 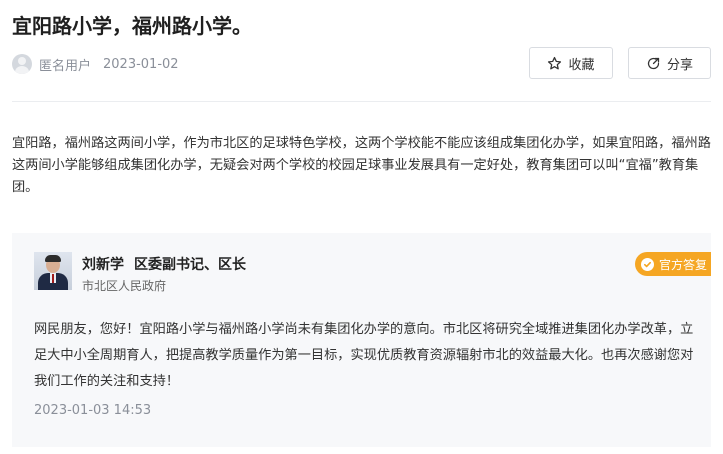 What do you see at coordinates (555, 62) in the screenshot?
I see `star-icon` at bounding box center [555, 62].